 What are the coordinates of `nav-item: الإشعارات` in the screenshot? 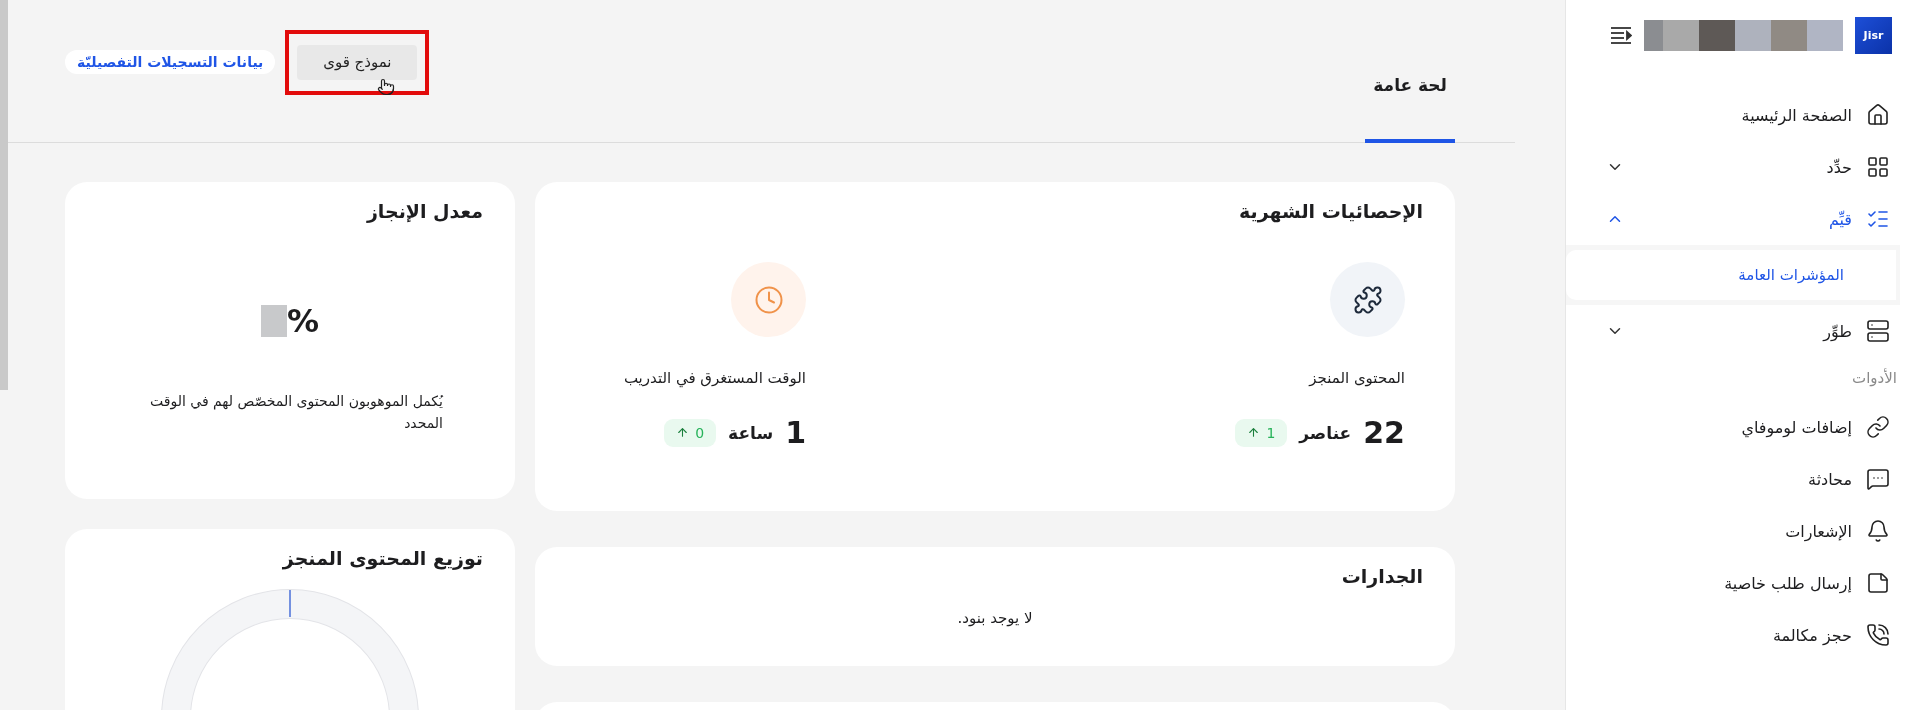 It's located at (1739, 531).